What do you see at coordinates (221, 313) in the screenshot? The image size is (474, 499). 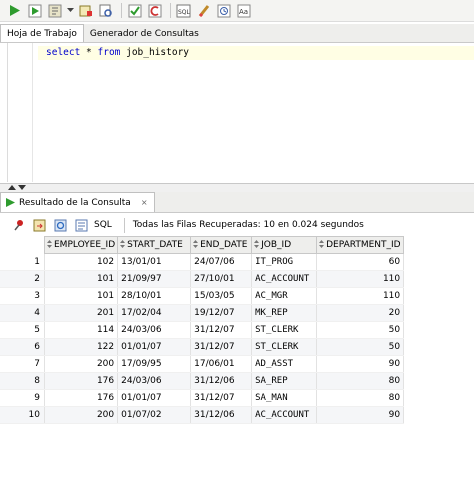 I see `cell-end-date: 19/12/07` at bounding box center [221, 313].